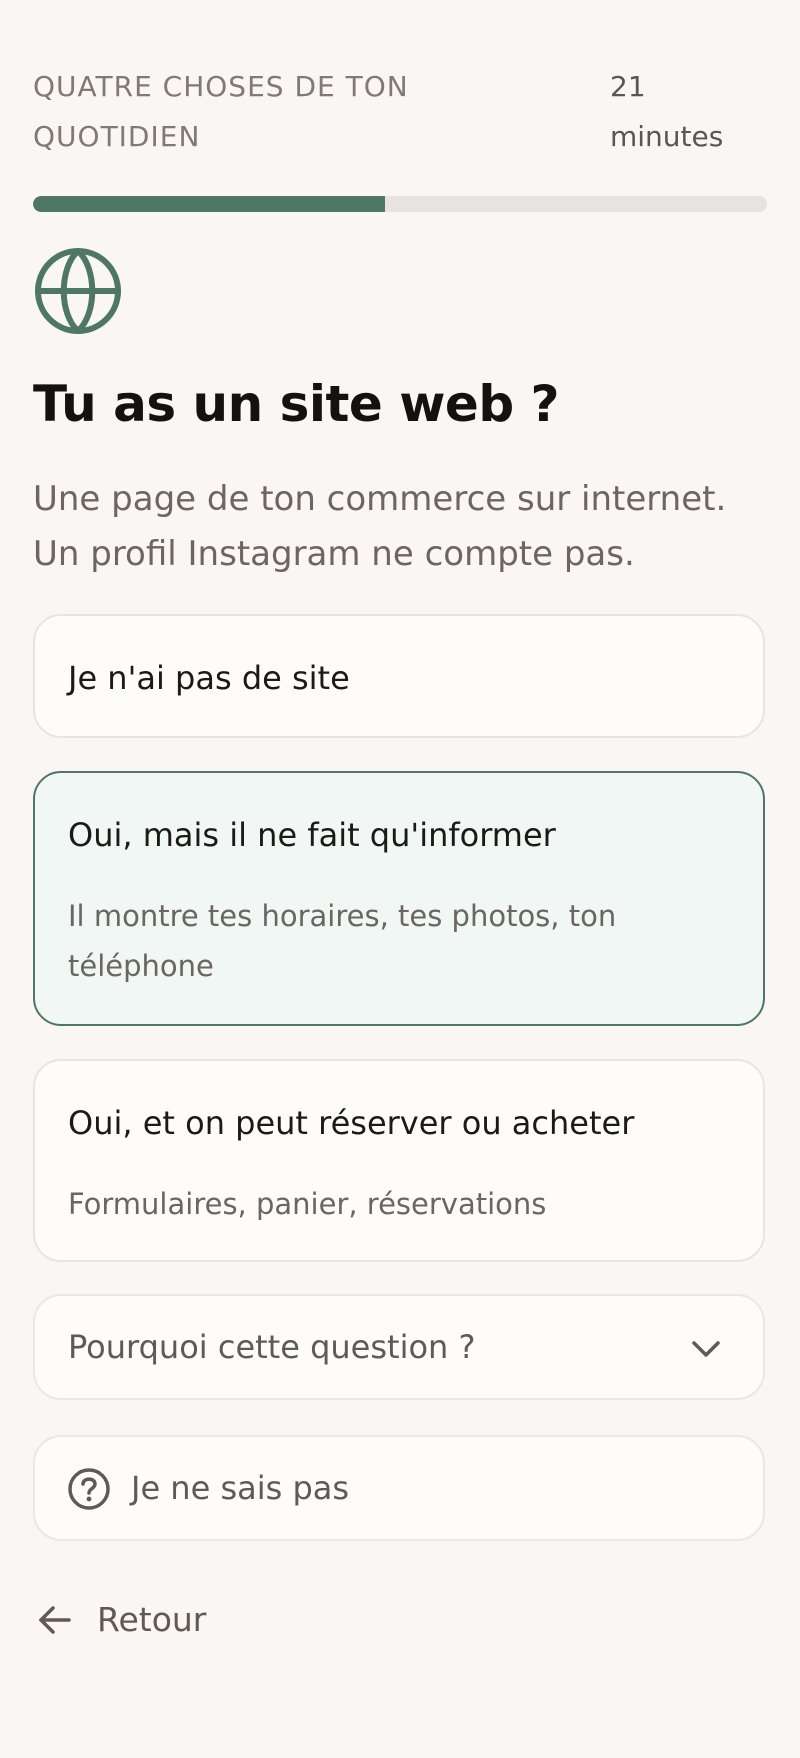 This screenshot has width=800, height=1758. Describe the element at coordinates (55, 1620) in the screenshot. I see `arrow-left-icon` at that location.